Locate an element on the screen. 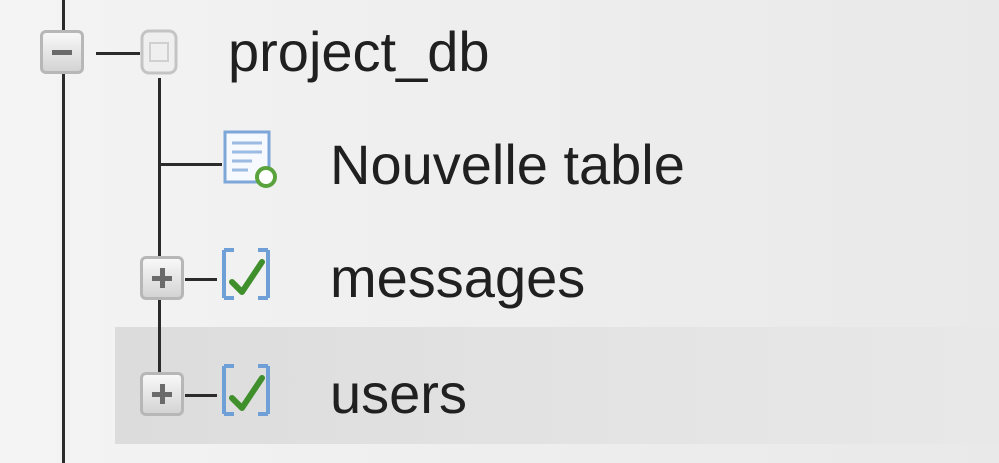 The height and width of the screenshot is (463, 999). table-link-messages: messages is located at coordinates (457, 278).